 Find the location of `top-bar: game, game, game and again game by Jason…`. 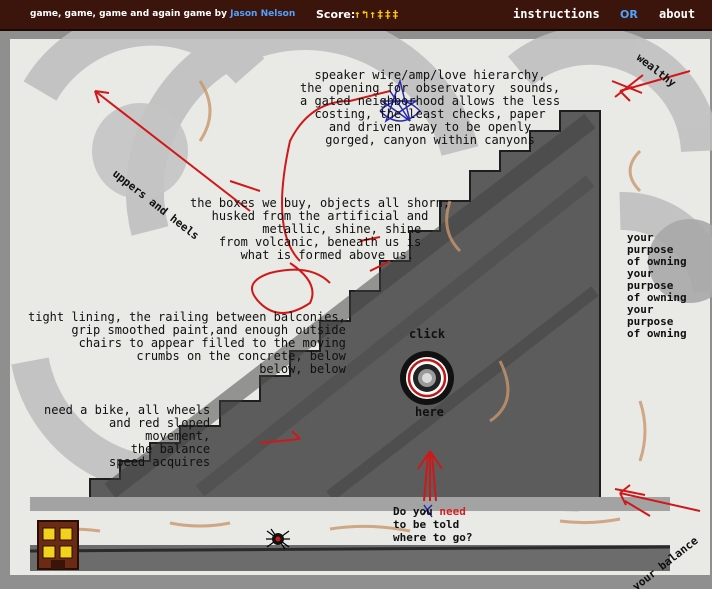

top-bar: game, game, game and again game by Jason… is located at coordinates (356, 15).